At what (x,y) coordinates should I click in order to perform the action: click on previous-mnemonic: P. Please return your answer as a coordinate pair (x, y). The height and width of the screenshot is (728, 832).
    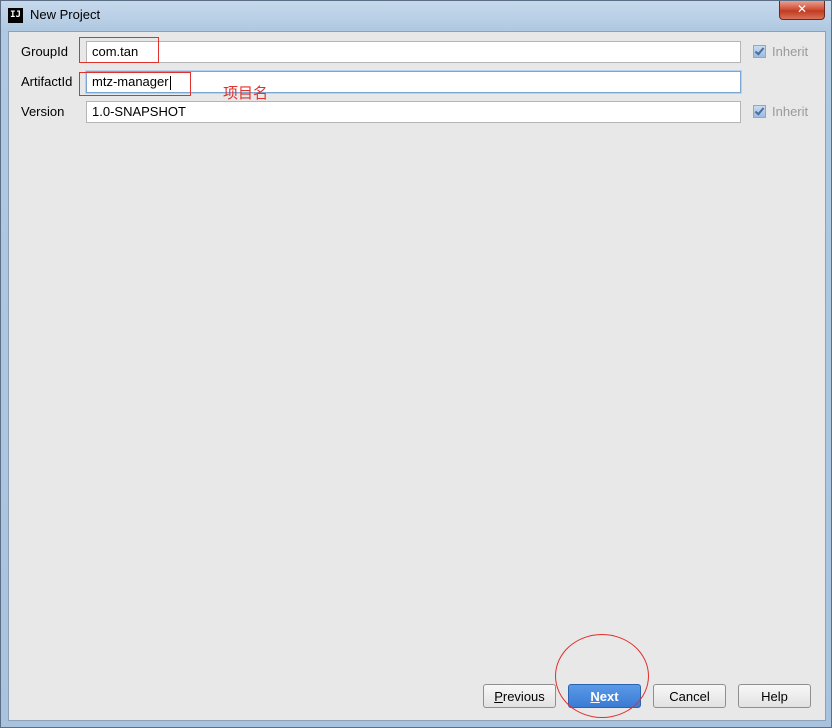
    Looking at the image, I should click on (498, 696).